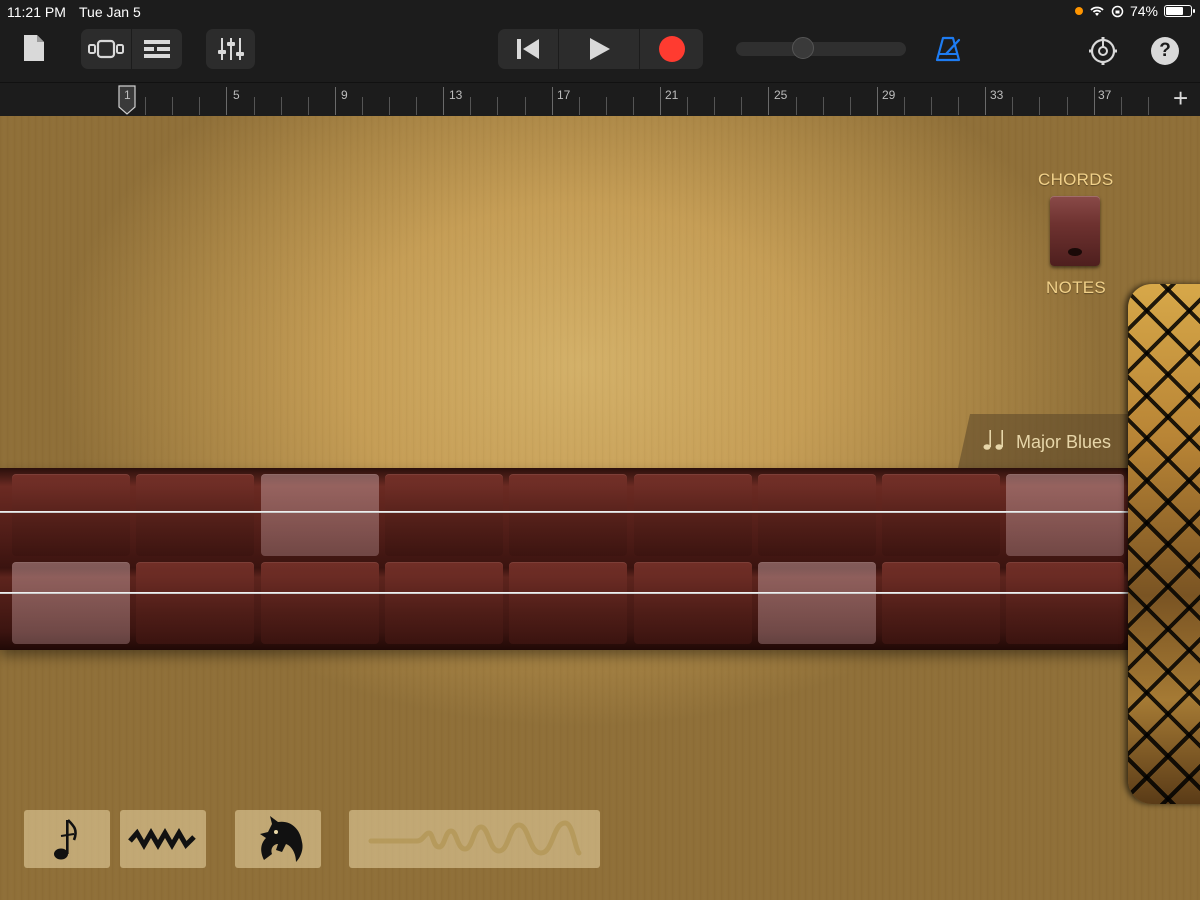 The image size is (1200, 900). I want to click on bar-number: 5, so click(236, 95).